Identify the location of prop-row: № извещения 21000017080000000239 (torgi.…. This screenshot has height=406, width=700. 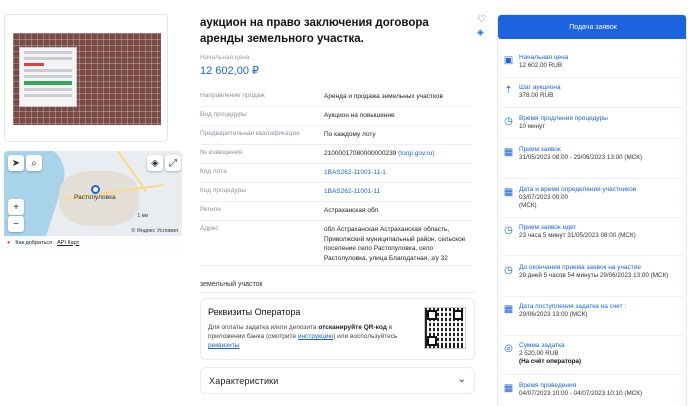
(336, 154).